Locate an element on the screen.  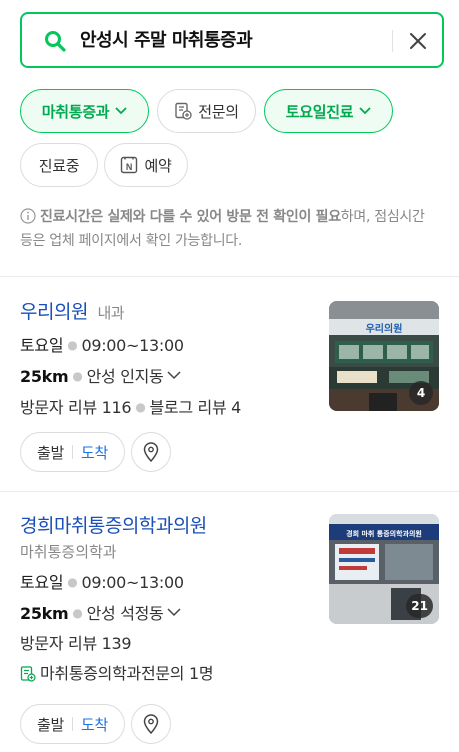
blog-reviews: 블로그 리뷰 4 is located at coordinates (195, 407).